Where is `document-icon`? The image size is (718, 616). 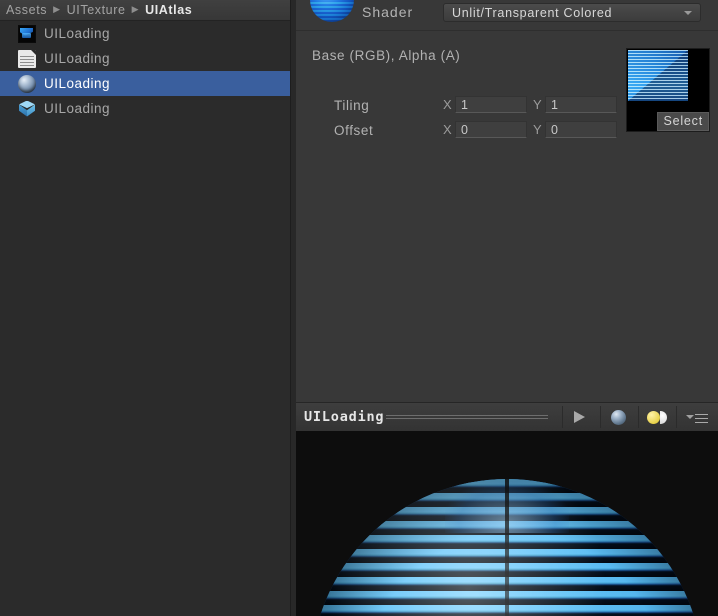 document-icon is located at coordinates (27, 58).